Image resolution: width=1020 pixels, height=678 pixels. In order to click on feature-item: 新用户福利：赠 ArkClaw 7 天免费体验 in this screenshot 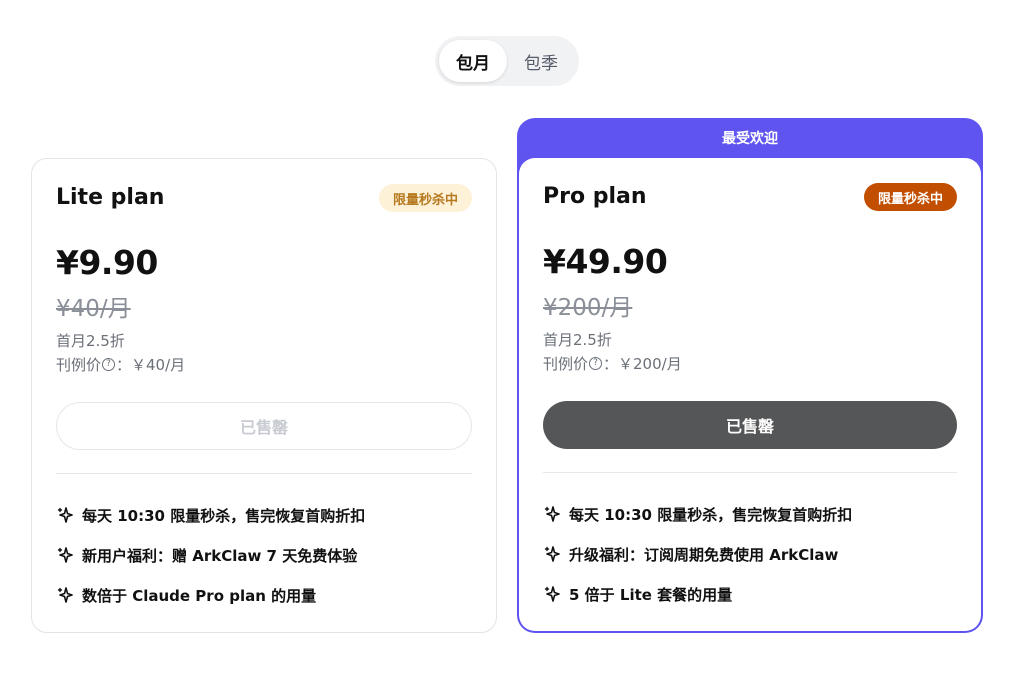, I will do `click(264, 555)`.